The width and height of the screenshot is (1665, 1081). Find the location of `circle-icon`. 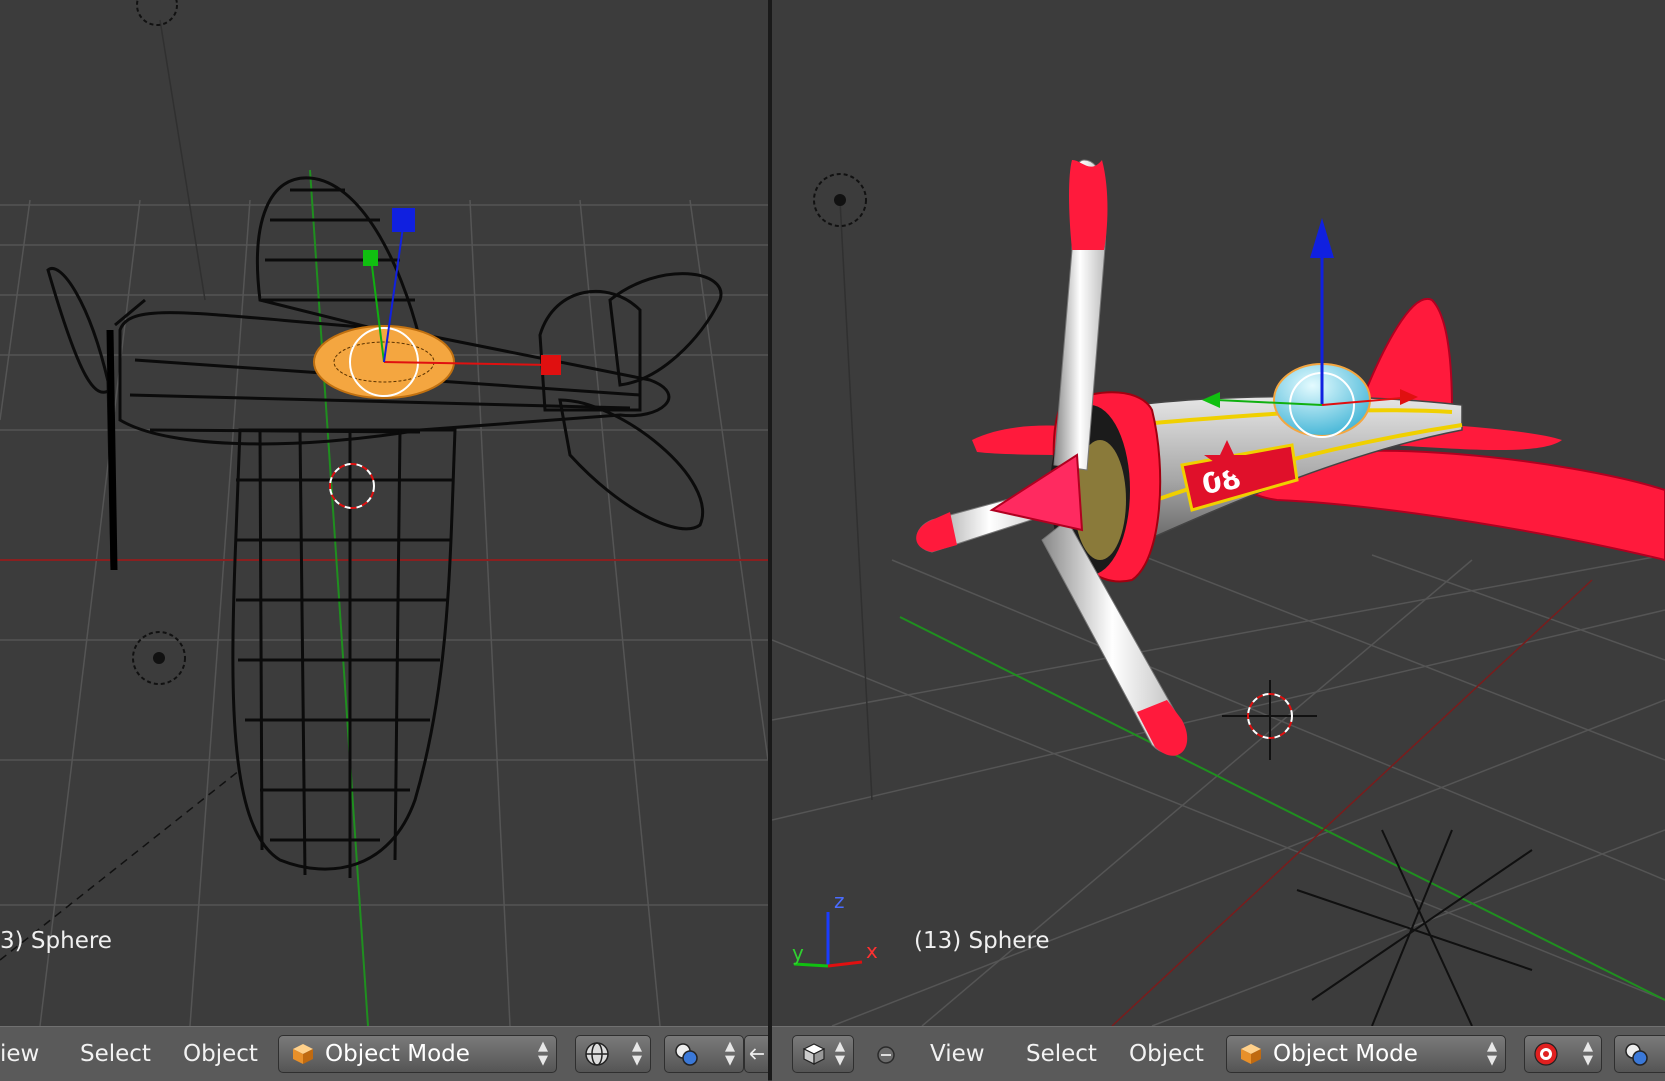

circle-icon is located at coordinates (886, 1055).